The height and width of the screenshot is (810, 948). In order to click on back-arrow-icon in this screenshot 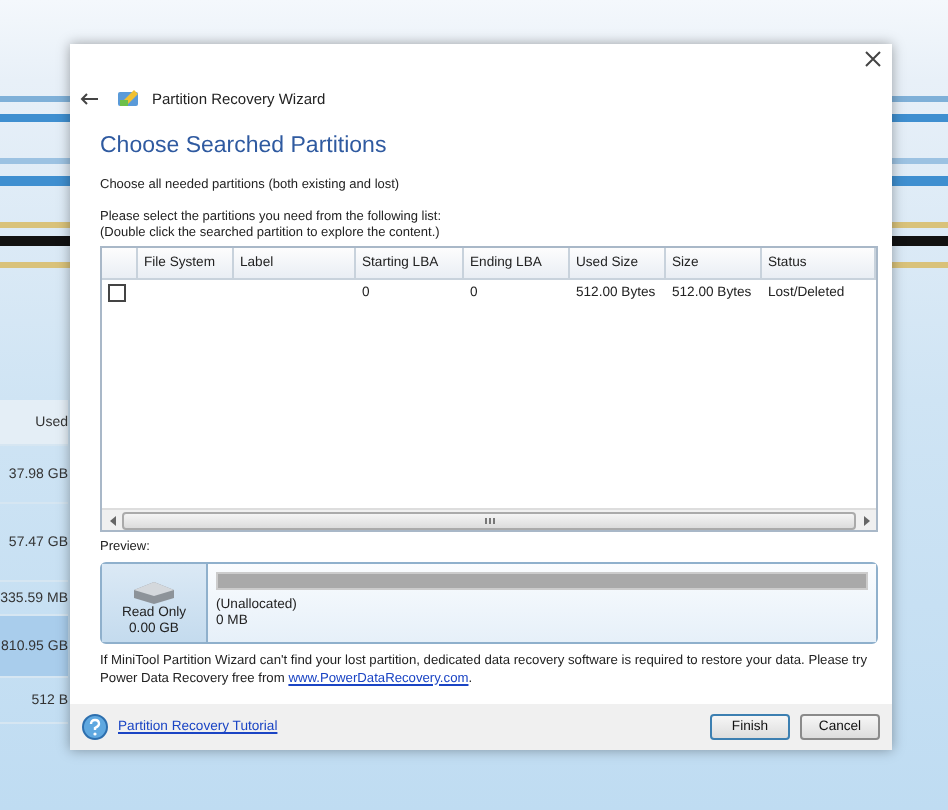, I will do `click(89, 98)`.